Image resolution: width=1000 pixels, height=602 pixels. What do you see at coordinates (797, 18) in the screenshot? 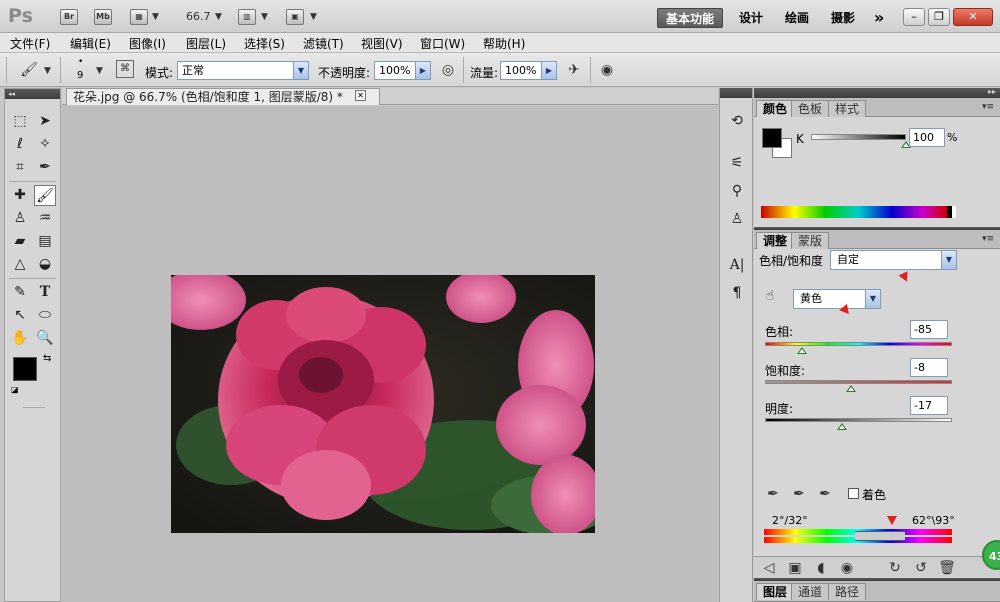
I see `workspace-painting: 绘画` at bounding box center [797, 18].